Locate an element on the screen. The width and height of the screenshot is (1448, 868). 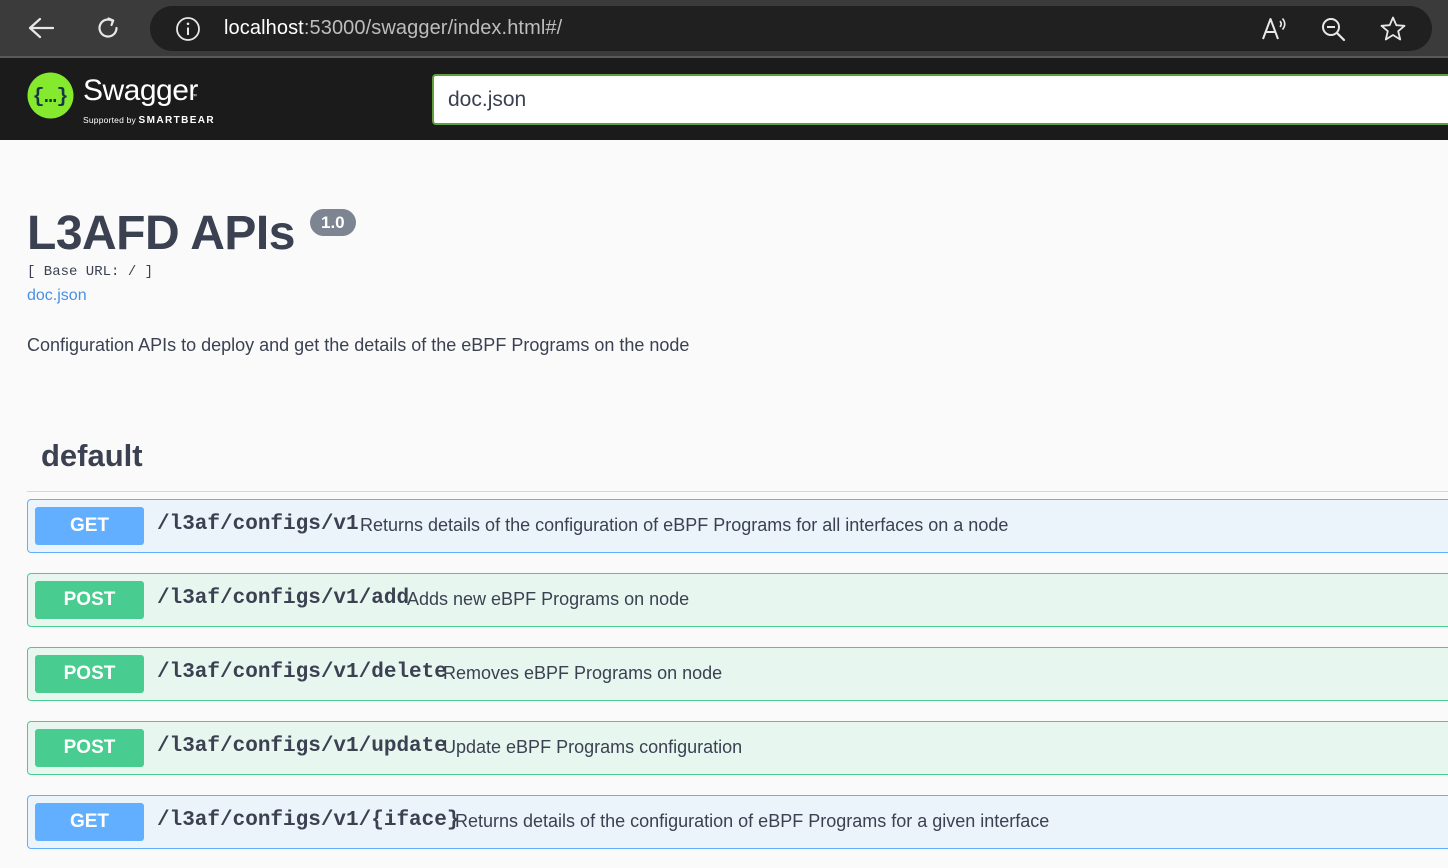
tag-default-header: default is located at coordinates (92, 456).